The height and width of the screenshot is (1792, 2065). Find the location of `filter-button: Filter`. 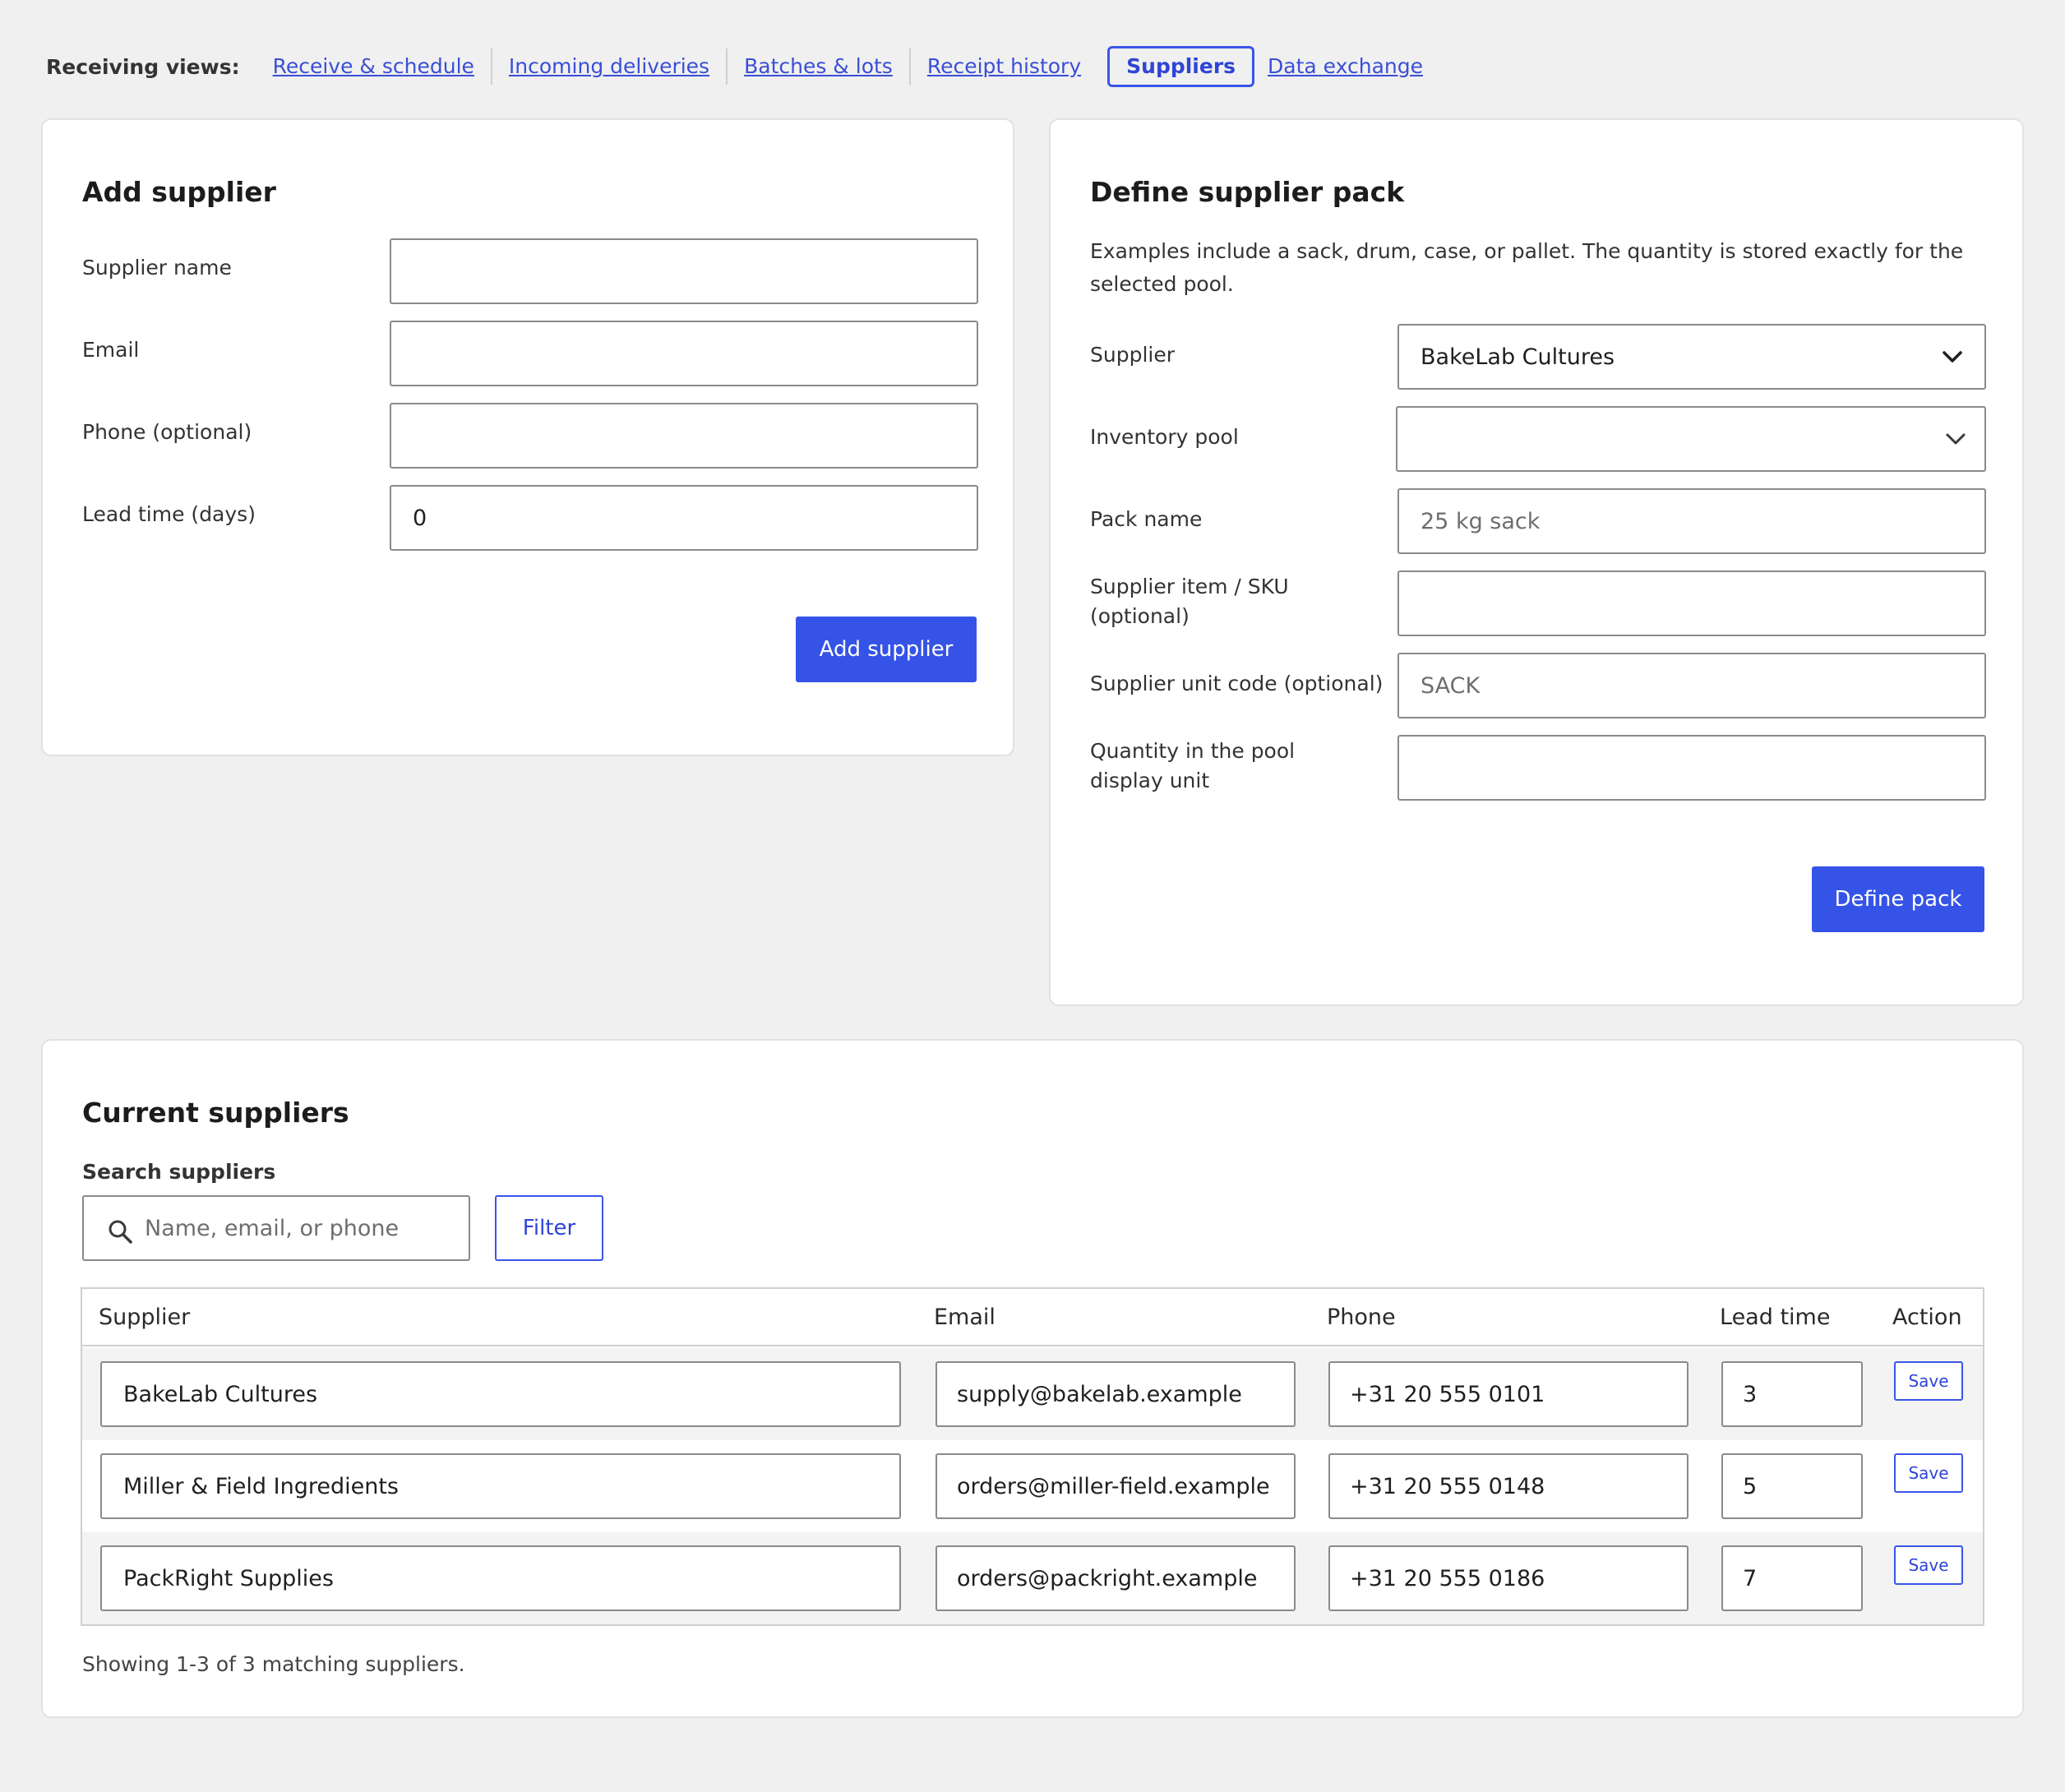

filter-button: Filter is located at coordinates (549, 1228).